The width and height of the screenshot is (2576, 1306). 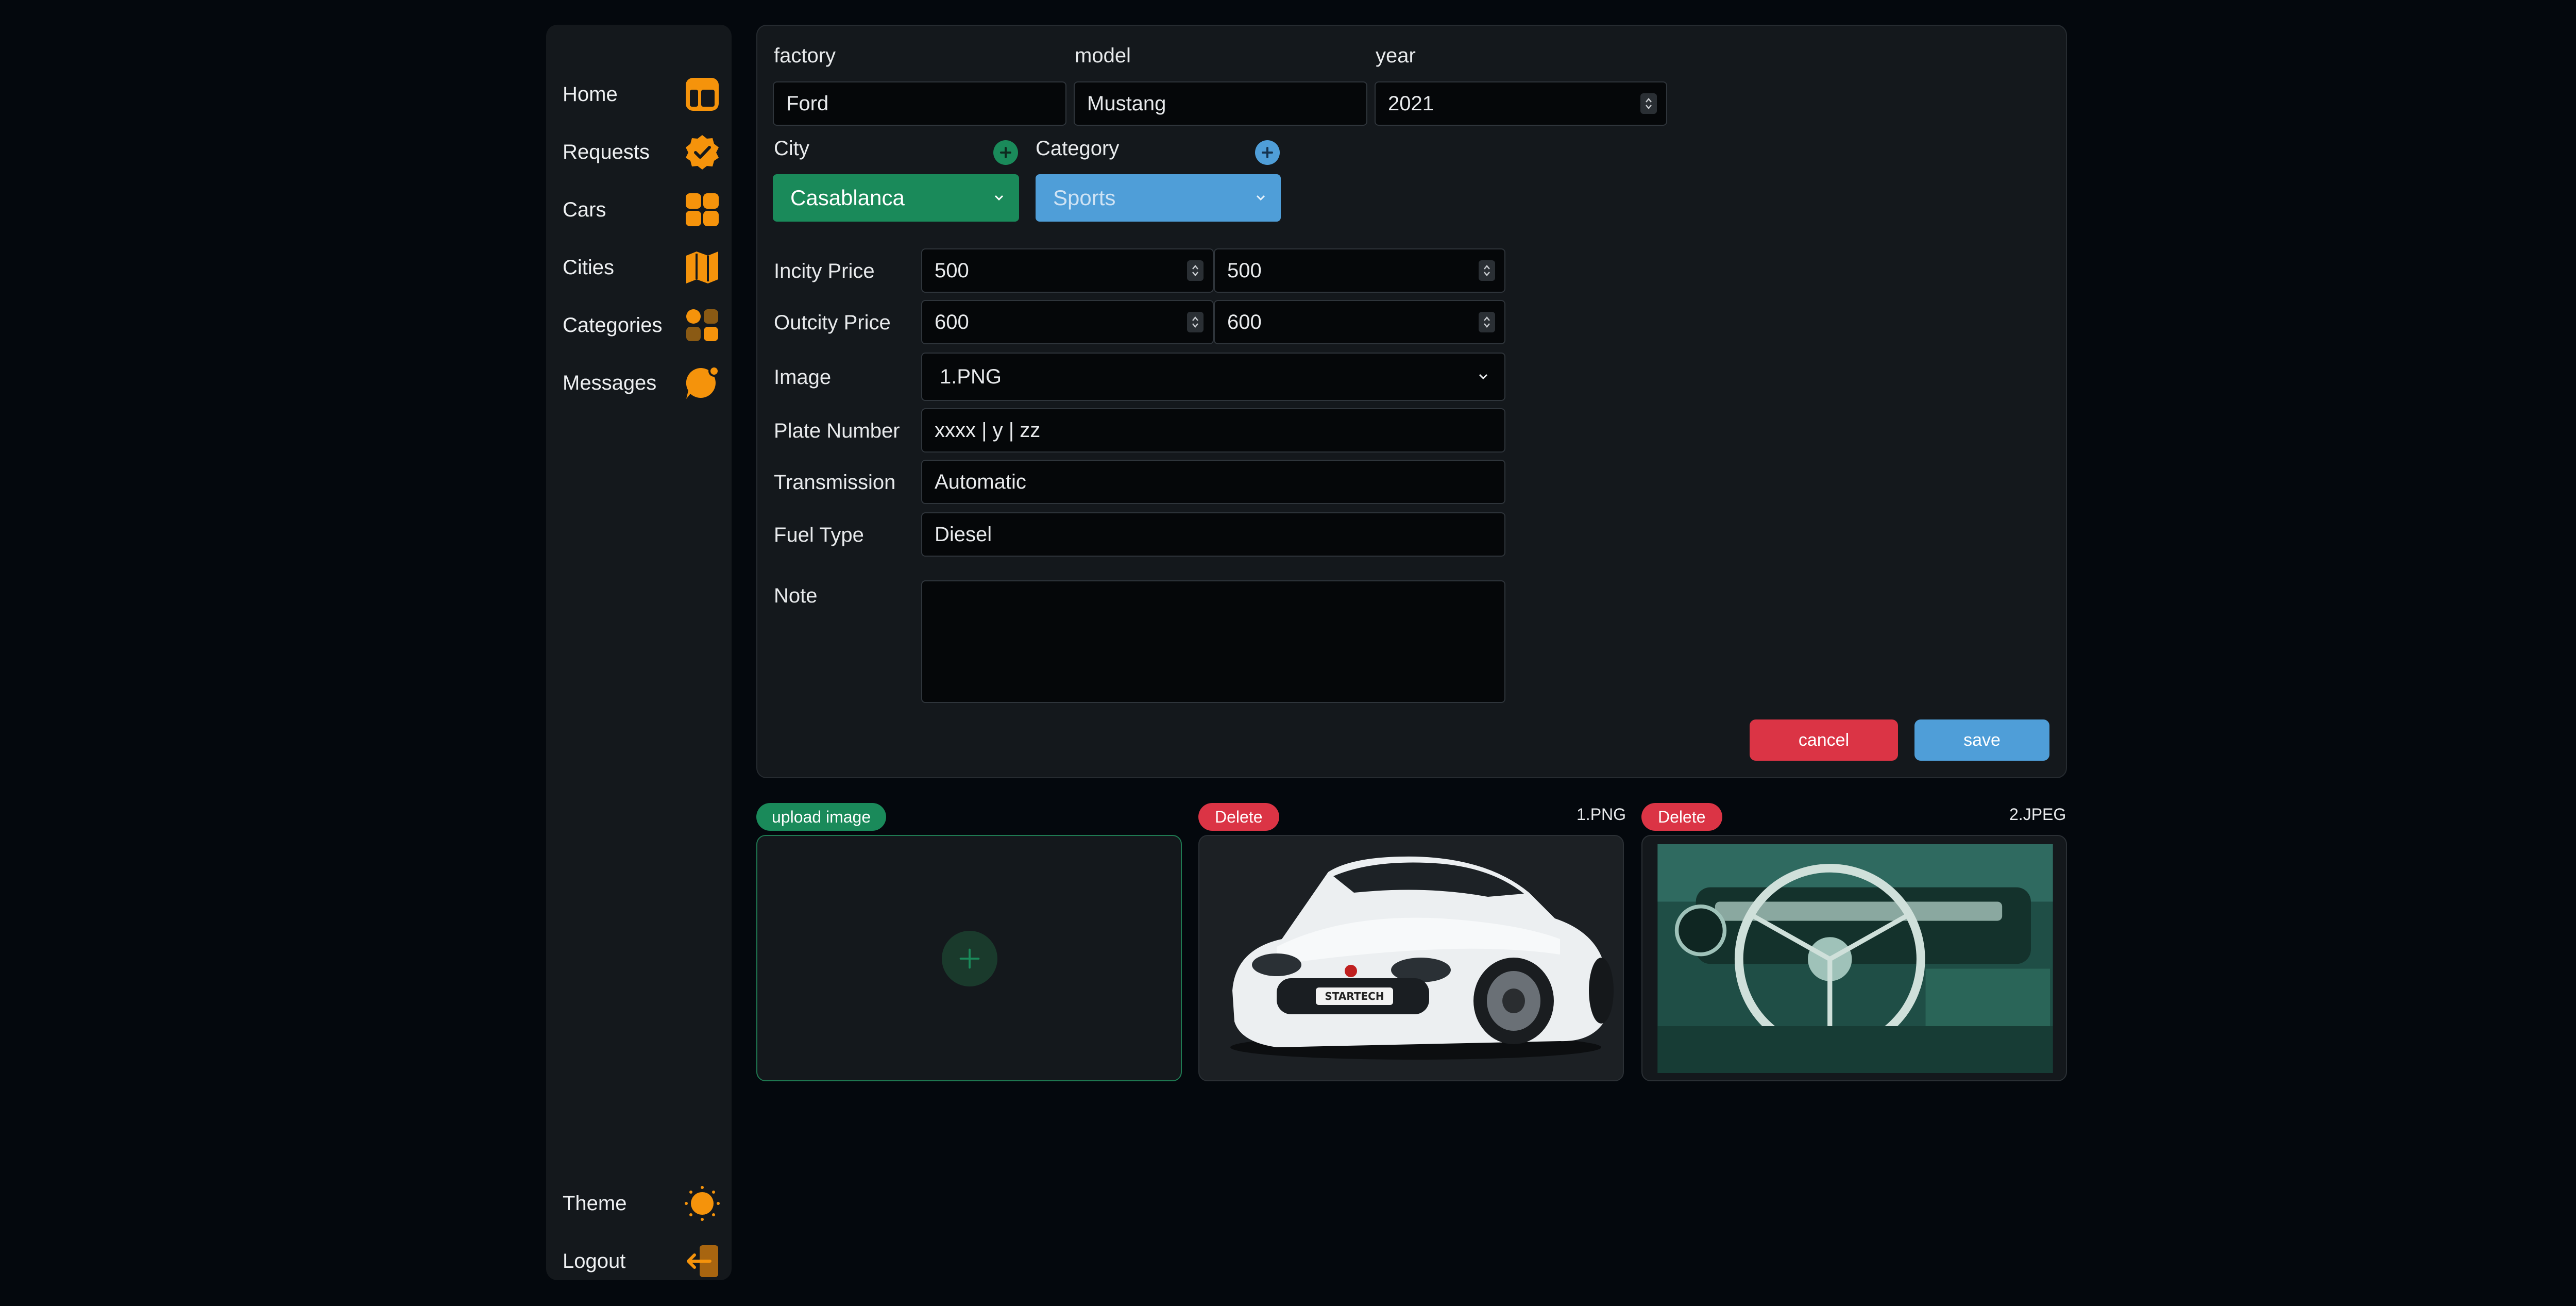 What do you see at coordinates (1213, 534) in the screenshot?
I see `fuel-type-input: Diesel` at bounding box center [1213, 534].